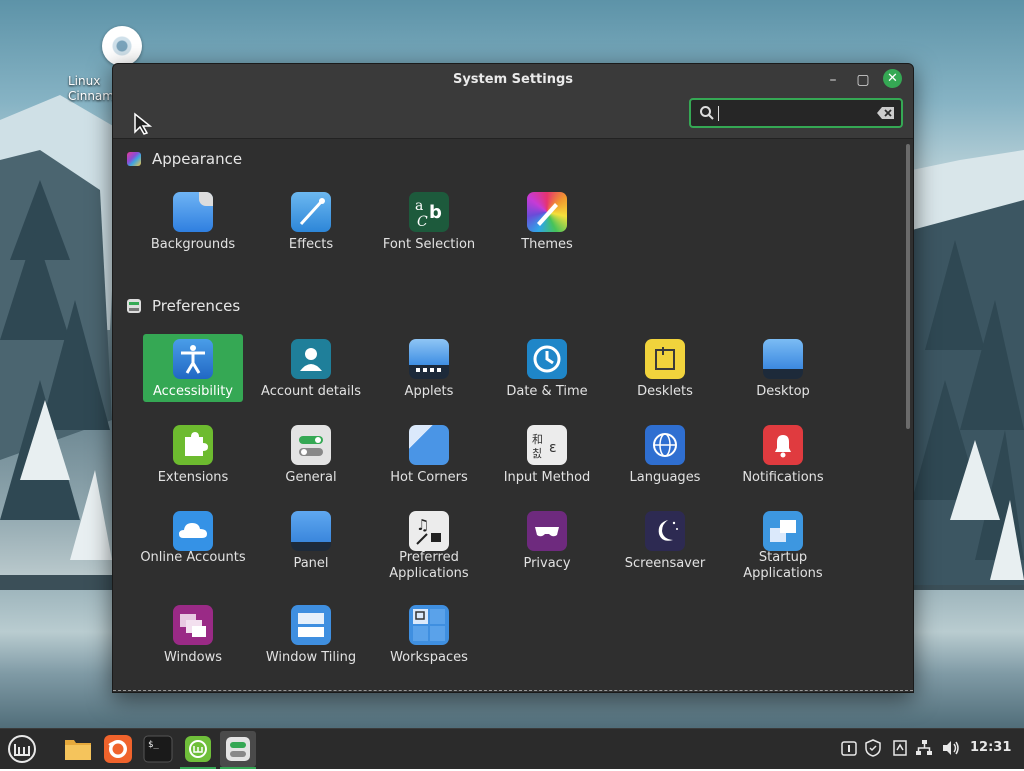  Describe the element at coordinates (193, 368) in the screenshot. I see `item-accessibility: Accessibility` at that location.